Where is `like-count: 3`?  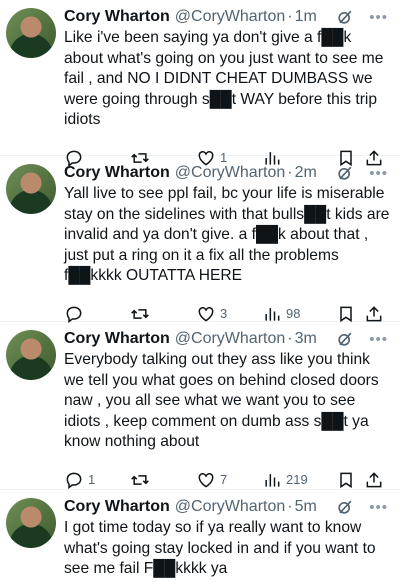
like-count: 3 is located at coordinates (224, 314).